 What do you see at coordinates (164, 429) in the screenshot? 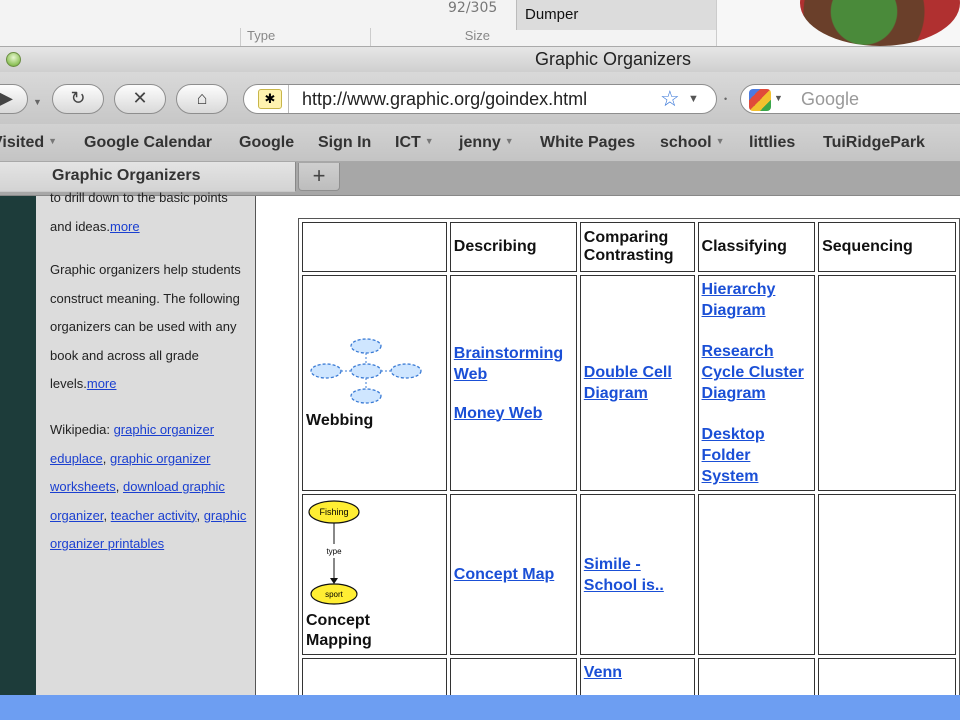
I see `wiki-link: graphic organizer` at bounding box center [164, 429].